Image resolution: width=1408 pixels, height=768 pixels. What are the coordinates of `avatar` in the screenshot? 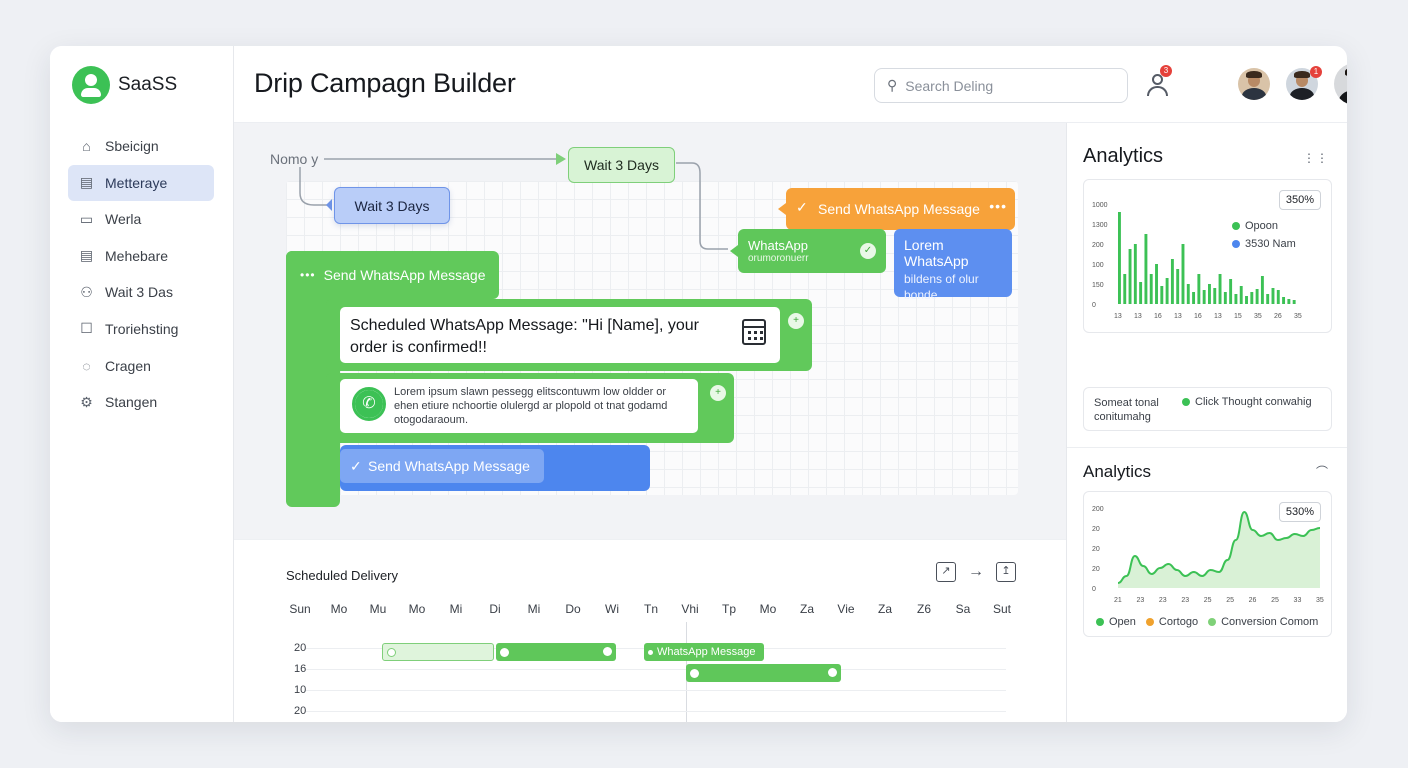 It's located at (1254, 84).